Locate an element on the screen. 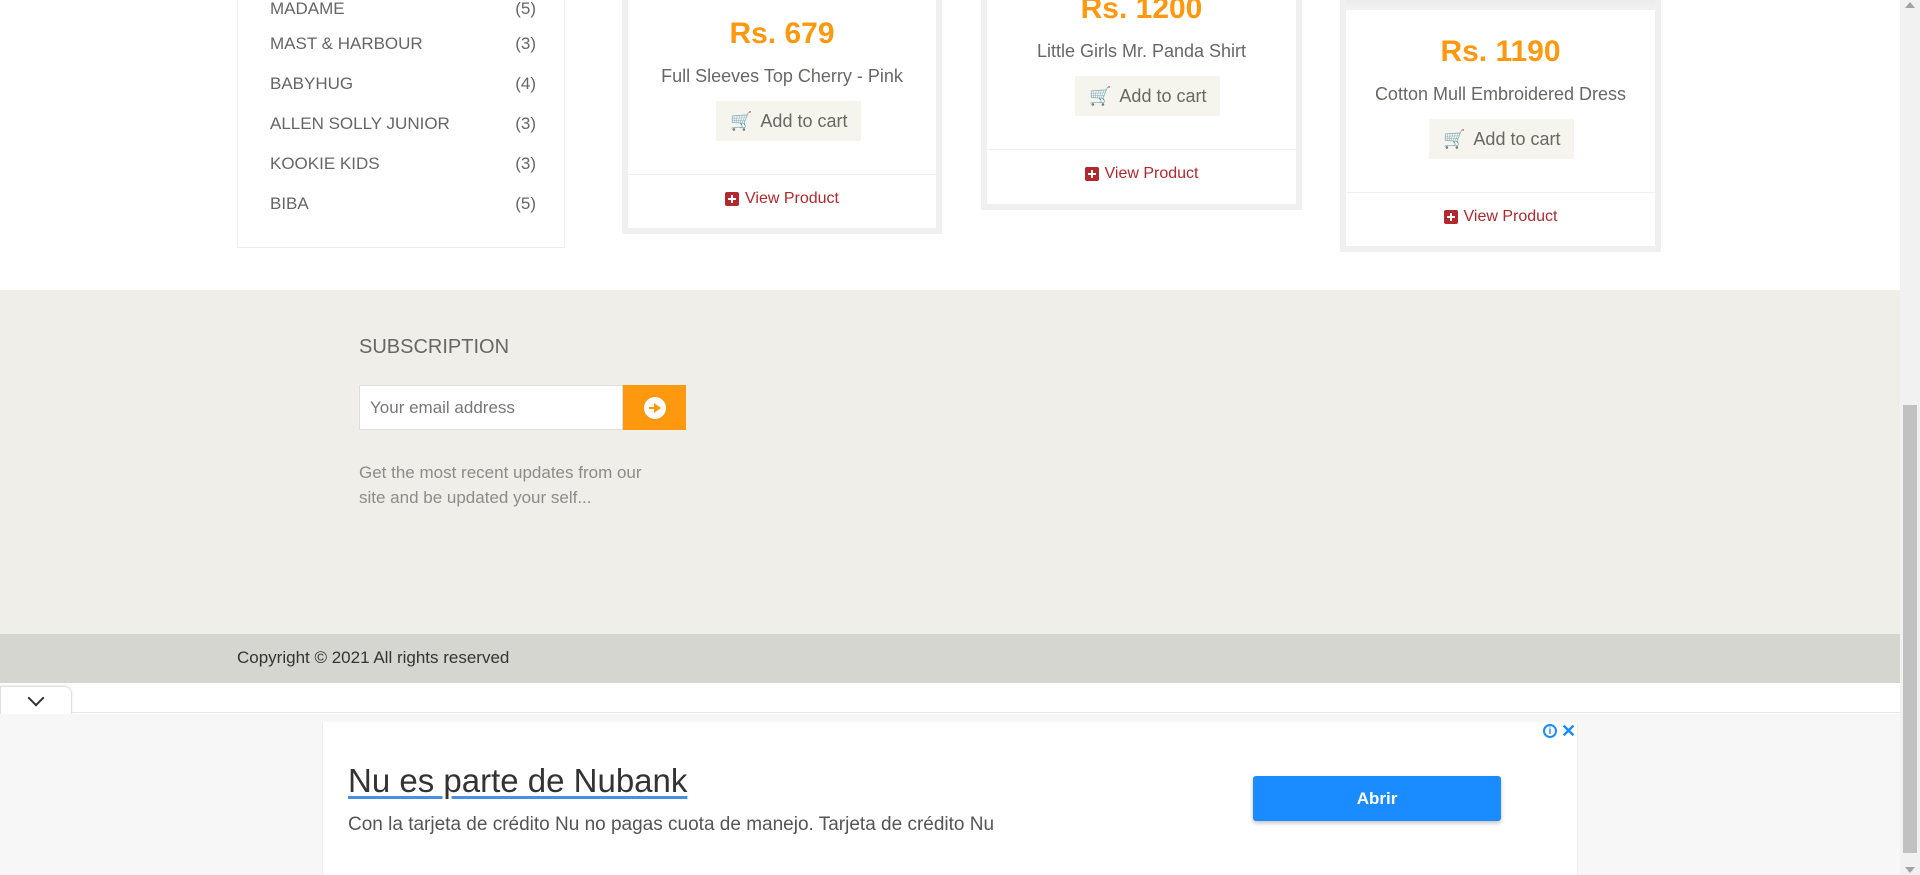 Image resolution: width=1920 pixels, height=875 pixels. arrow-circle-right-icon is located at coordinates (654, 407).